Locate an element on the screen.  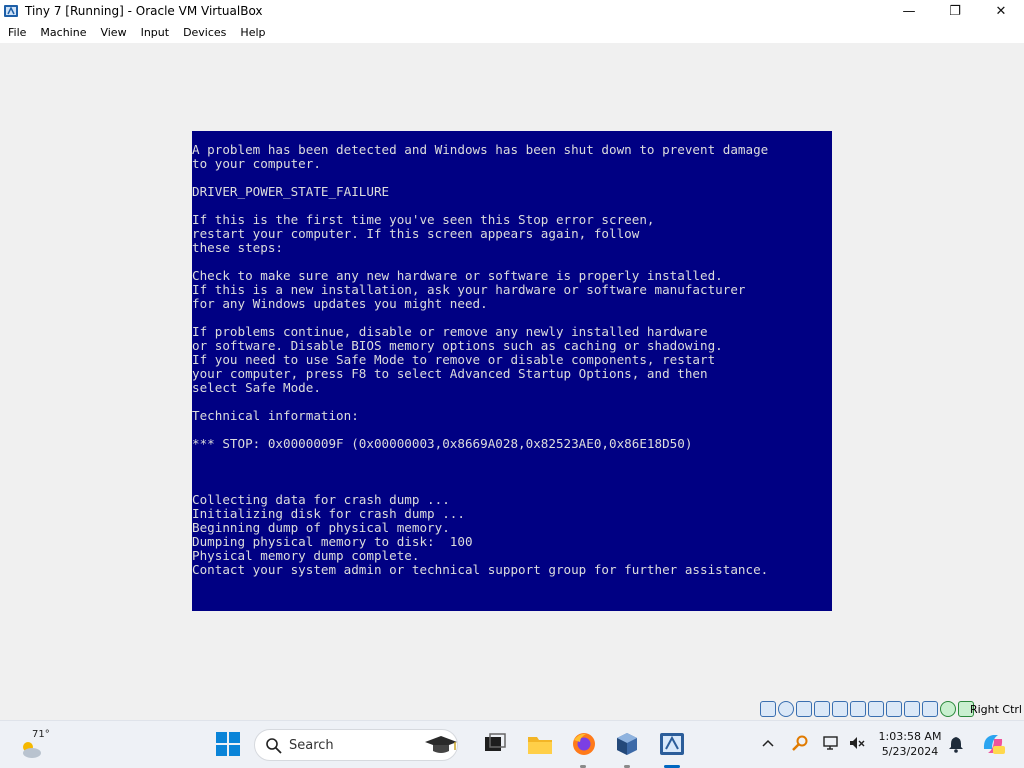
taskbar-search-box: Search is located at coordinates (356, 745).